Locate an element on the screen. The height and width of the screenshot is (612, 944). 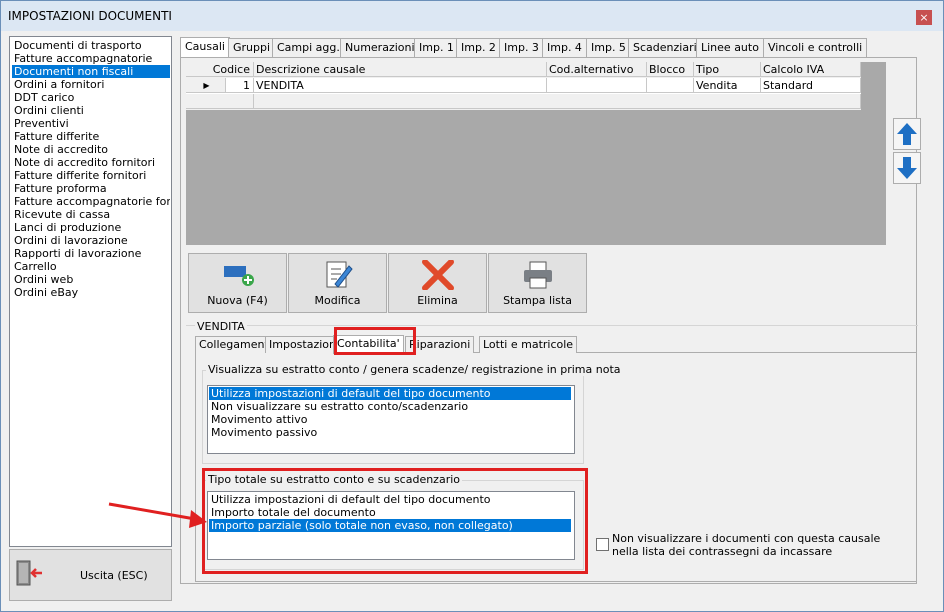
list-item: Fatture differite fornitori is located at coordinates (91, 175).